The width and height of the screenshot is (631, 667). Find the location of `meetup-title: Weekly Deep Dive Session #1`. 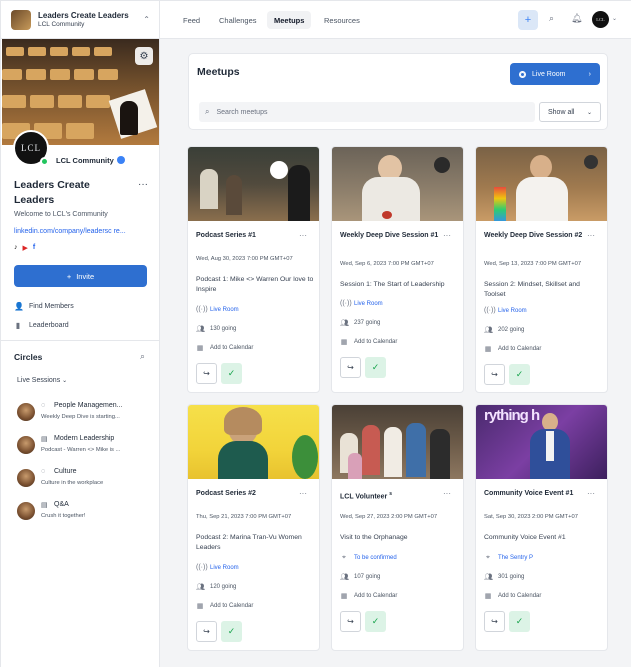

meetup-title: Weekly Deep Dive Session #1 is located at coordinates (390, 236).